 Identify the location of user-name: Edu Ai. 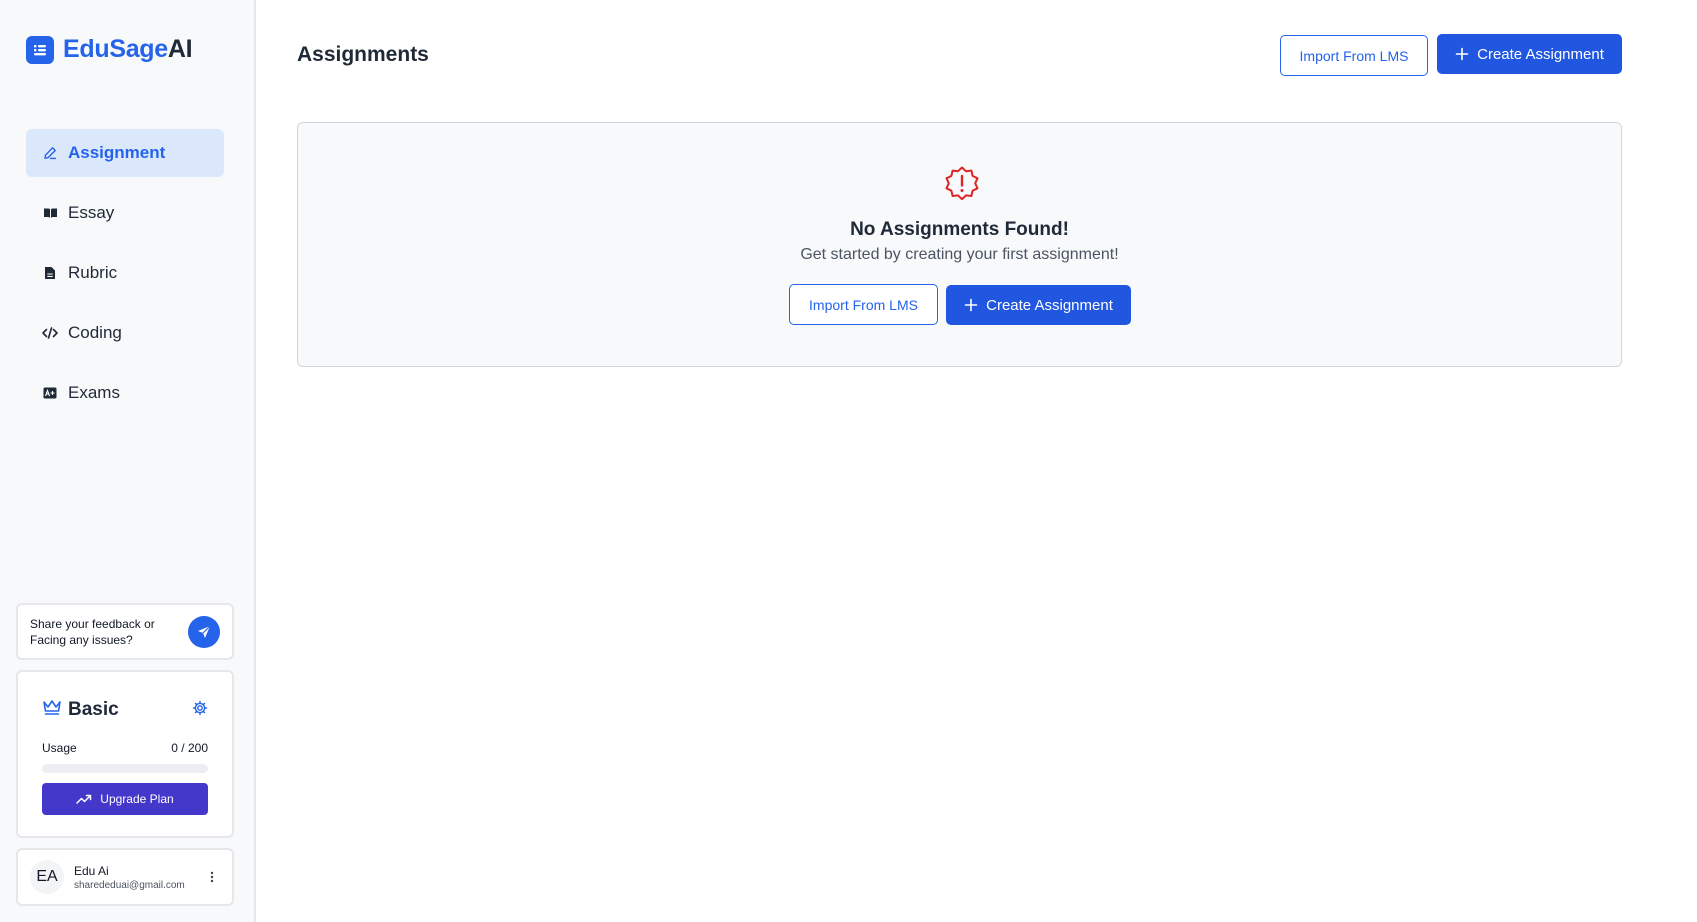
(91, 870).